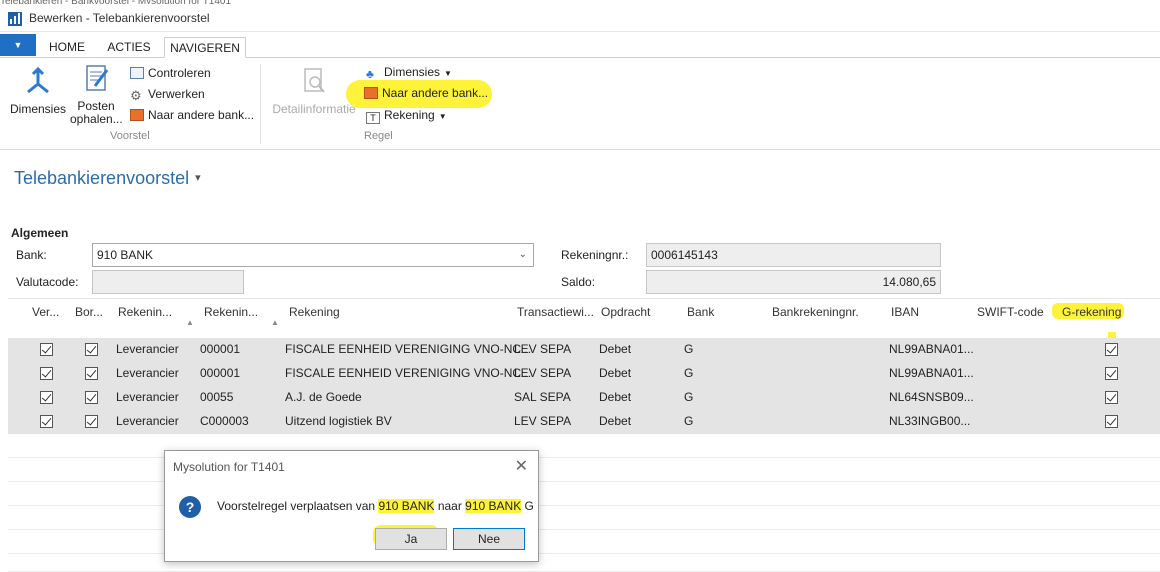 The height and width of the screenshot is (572, 1160). I want to click on gears-icon: ⚙, so click(136, 95).